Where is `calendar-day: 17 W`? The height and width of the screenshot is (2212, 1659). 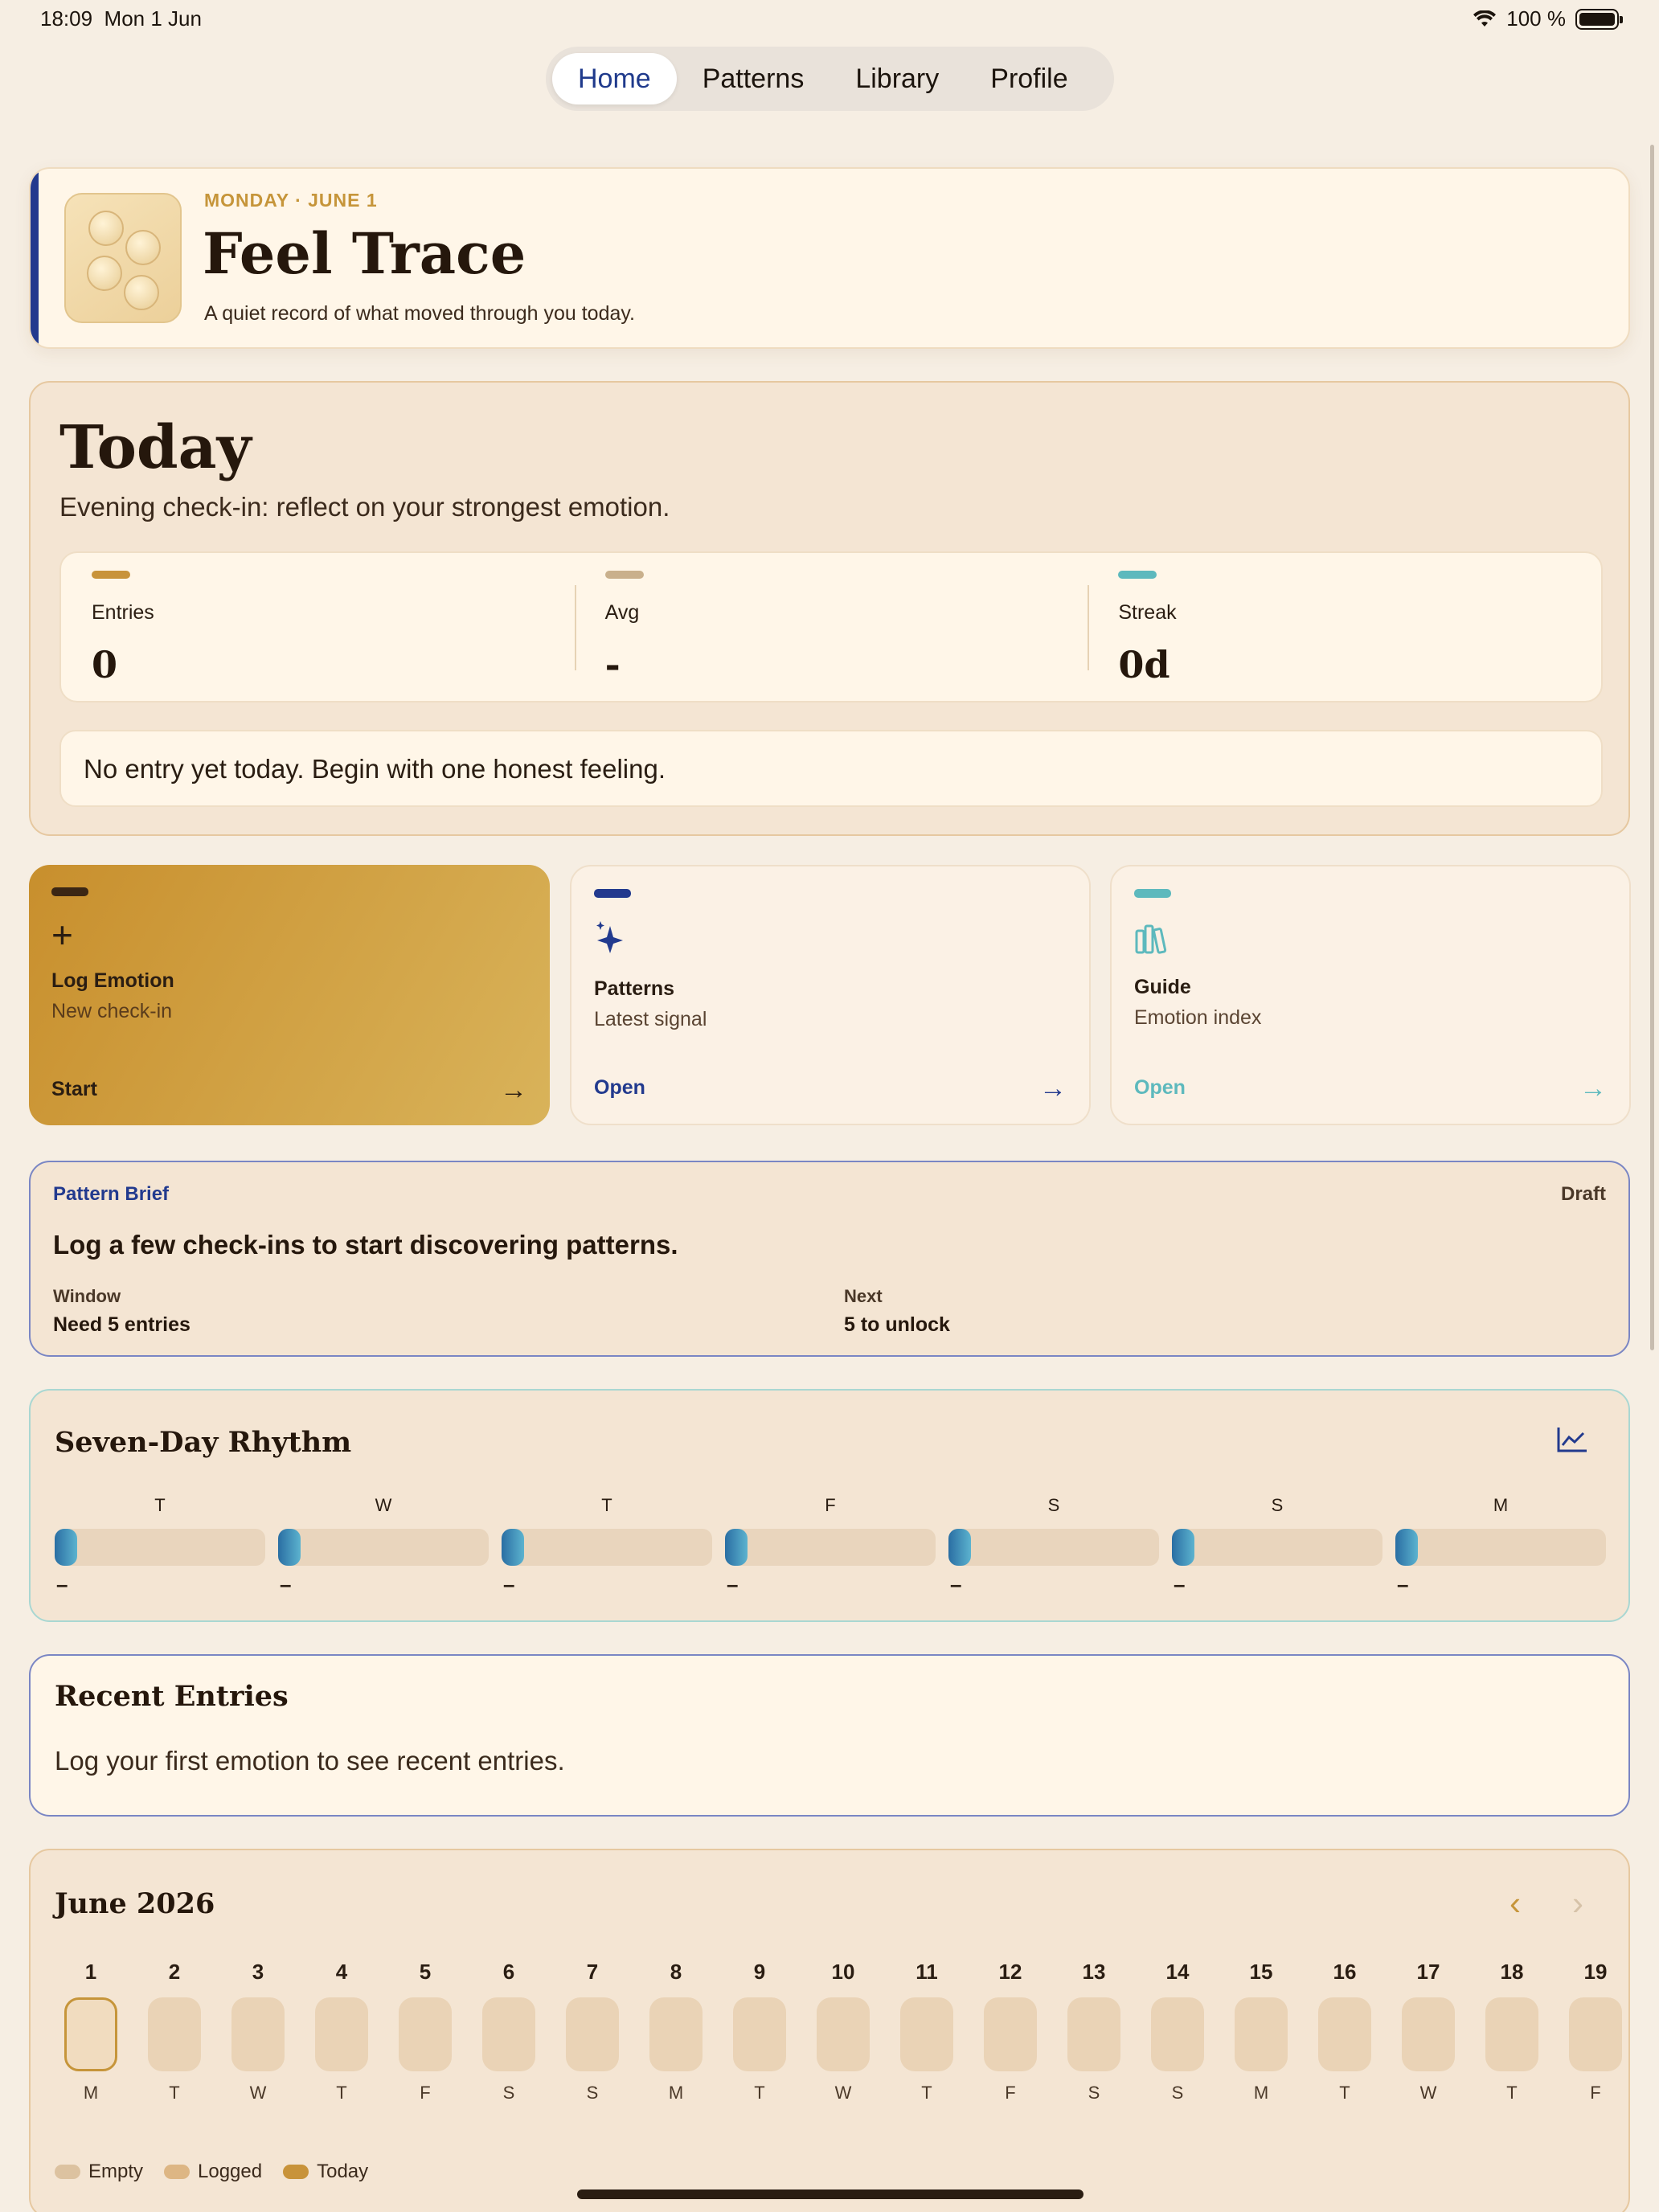 calendar-day: 17 W is located at coordinates (1428, 2031).